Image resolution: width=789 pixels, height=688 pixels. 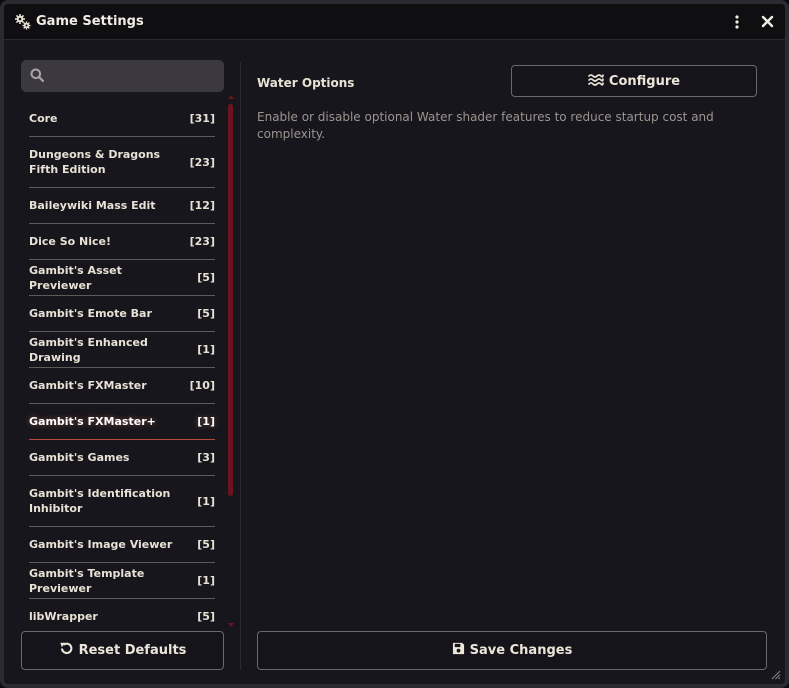 I want to click on configure-button: Configure, so click(x=634, y=81).